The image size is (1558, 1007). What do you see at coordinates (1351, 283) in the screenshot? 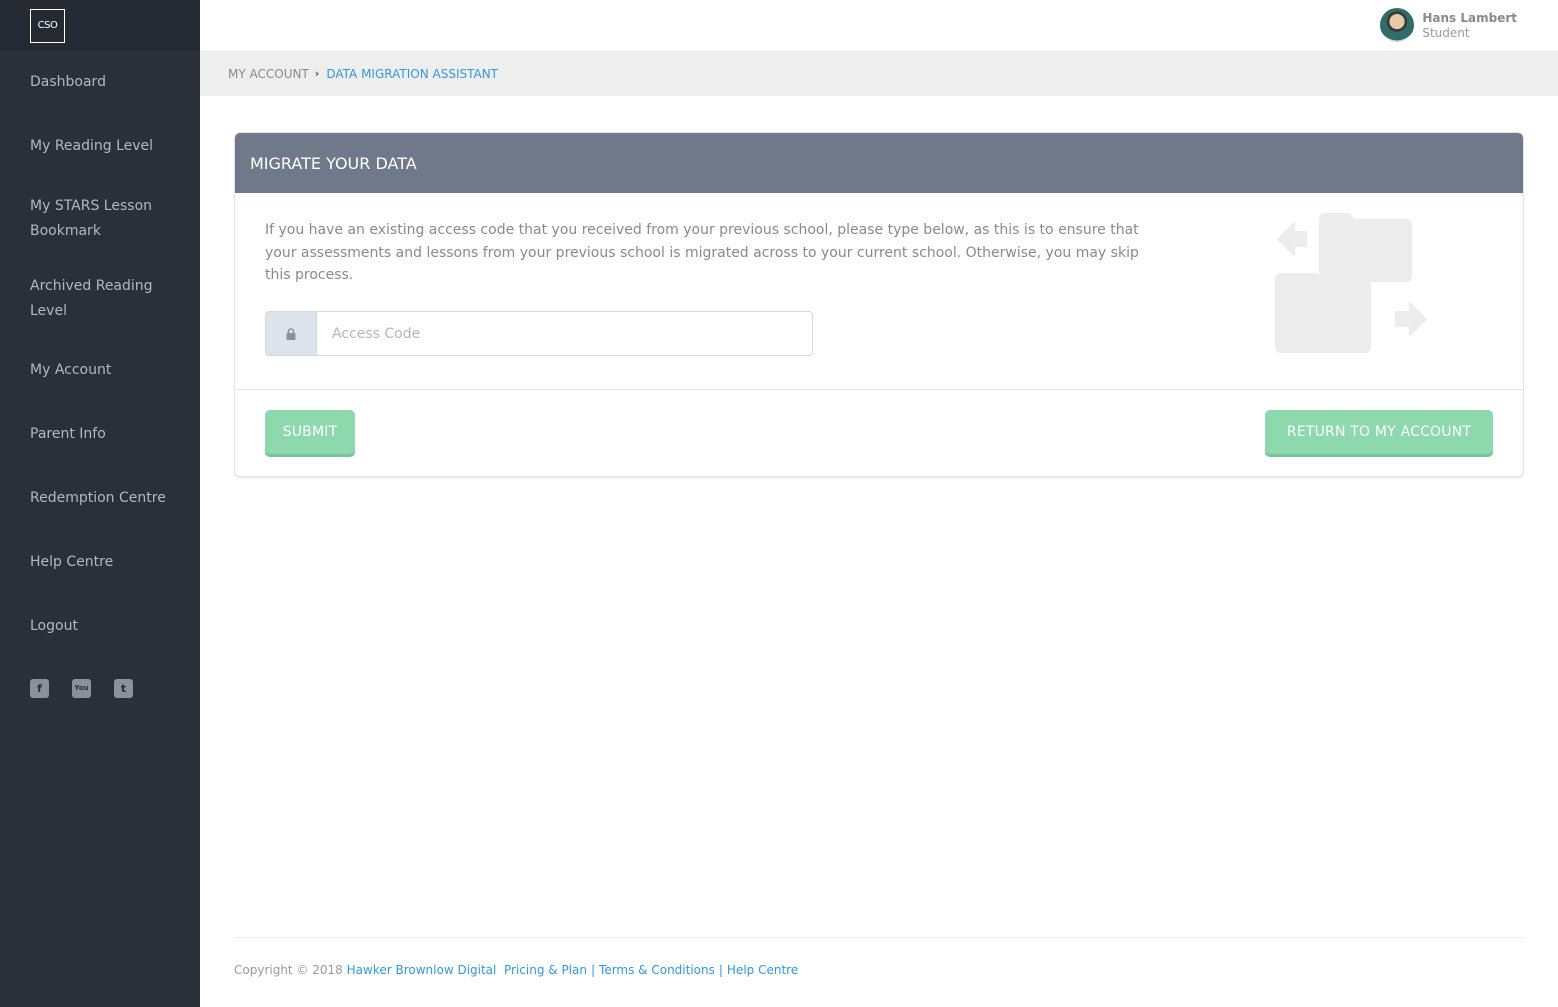
I see `data-transfer-icon` at bounding box center [1351, 283].